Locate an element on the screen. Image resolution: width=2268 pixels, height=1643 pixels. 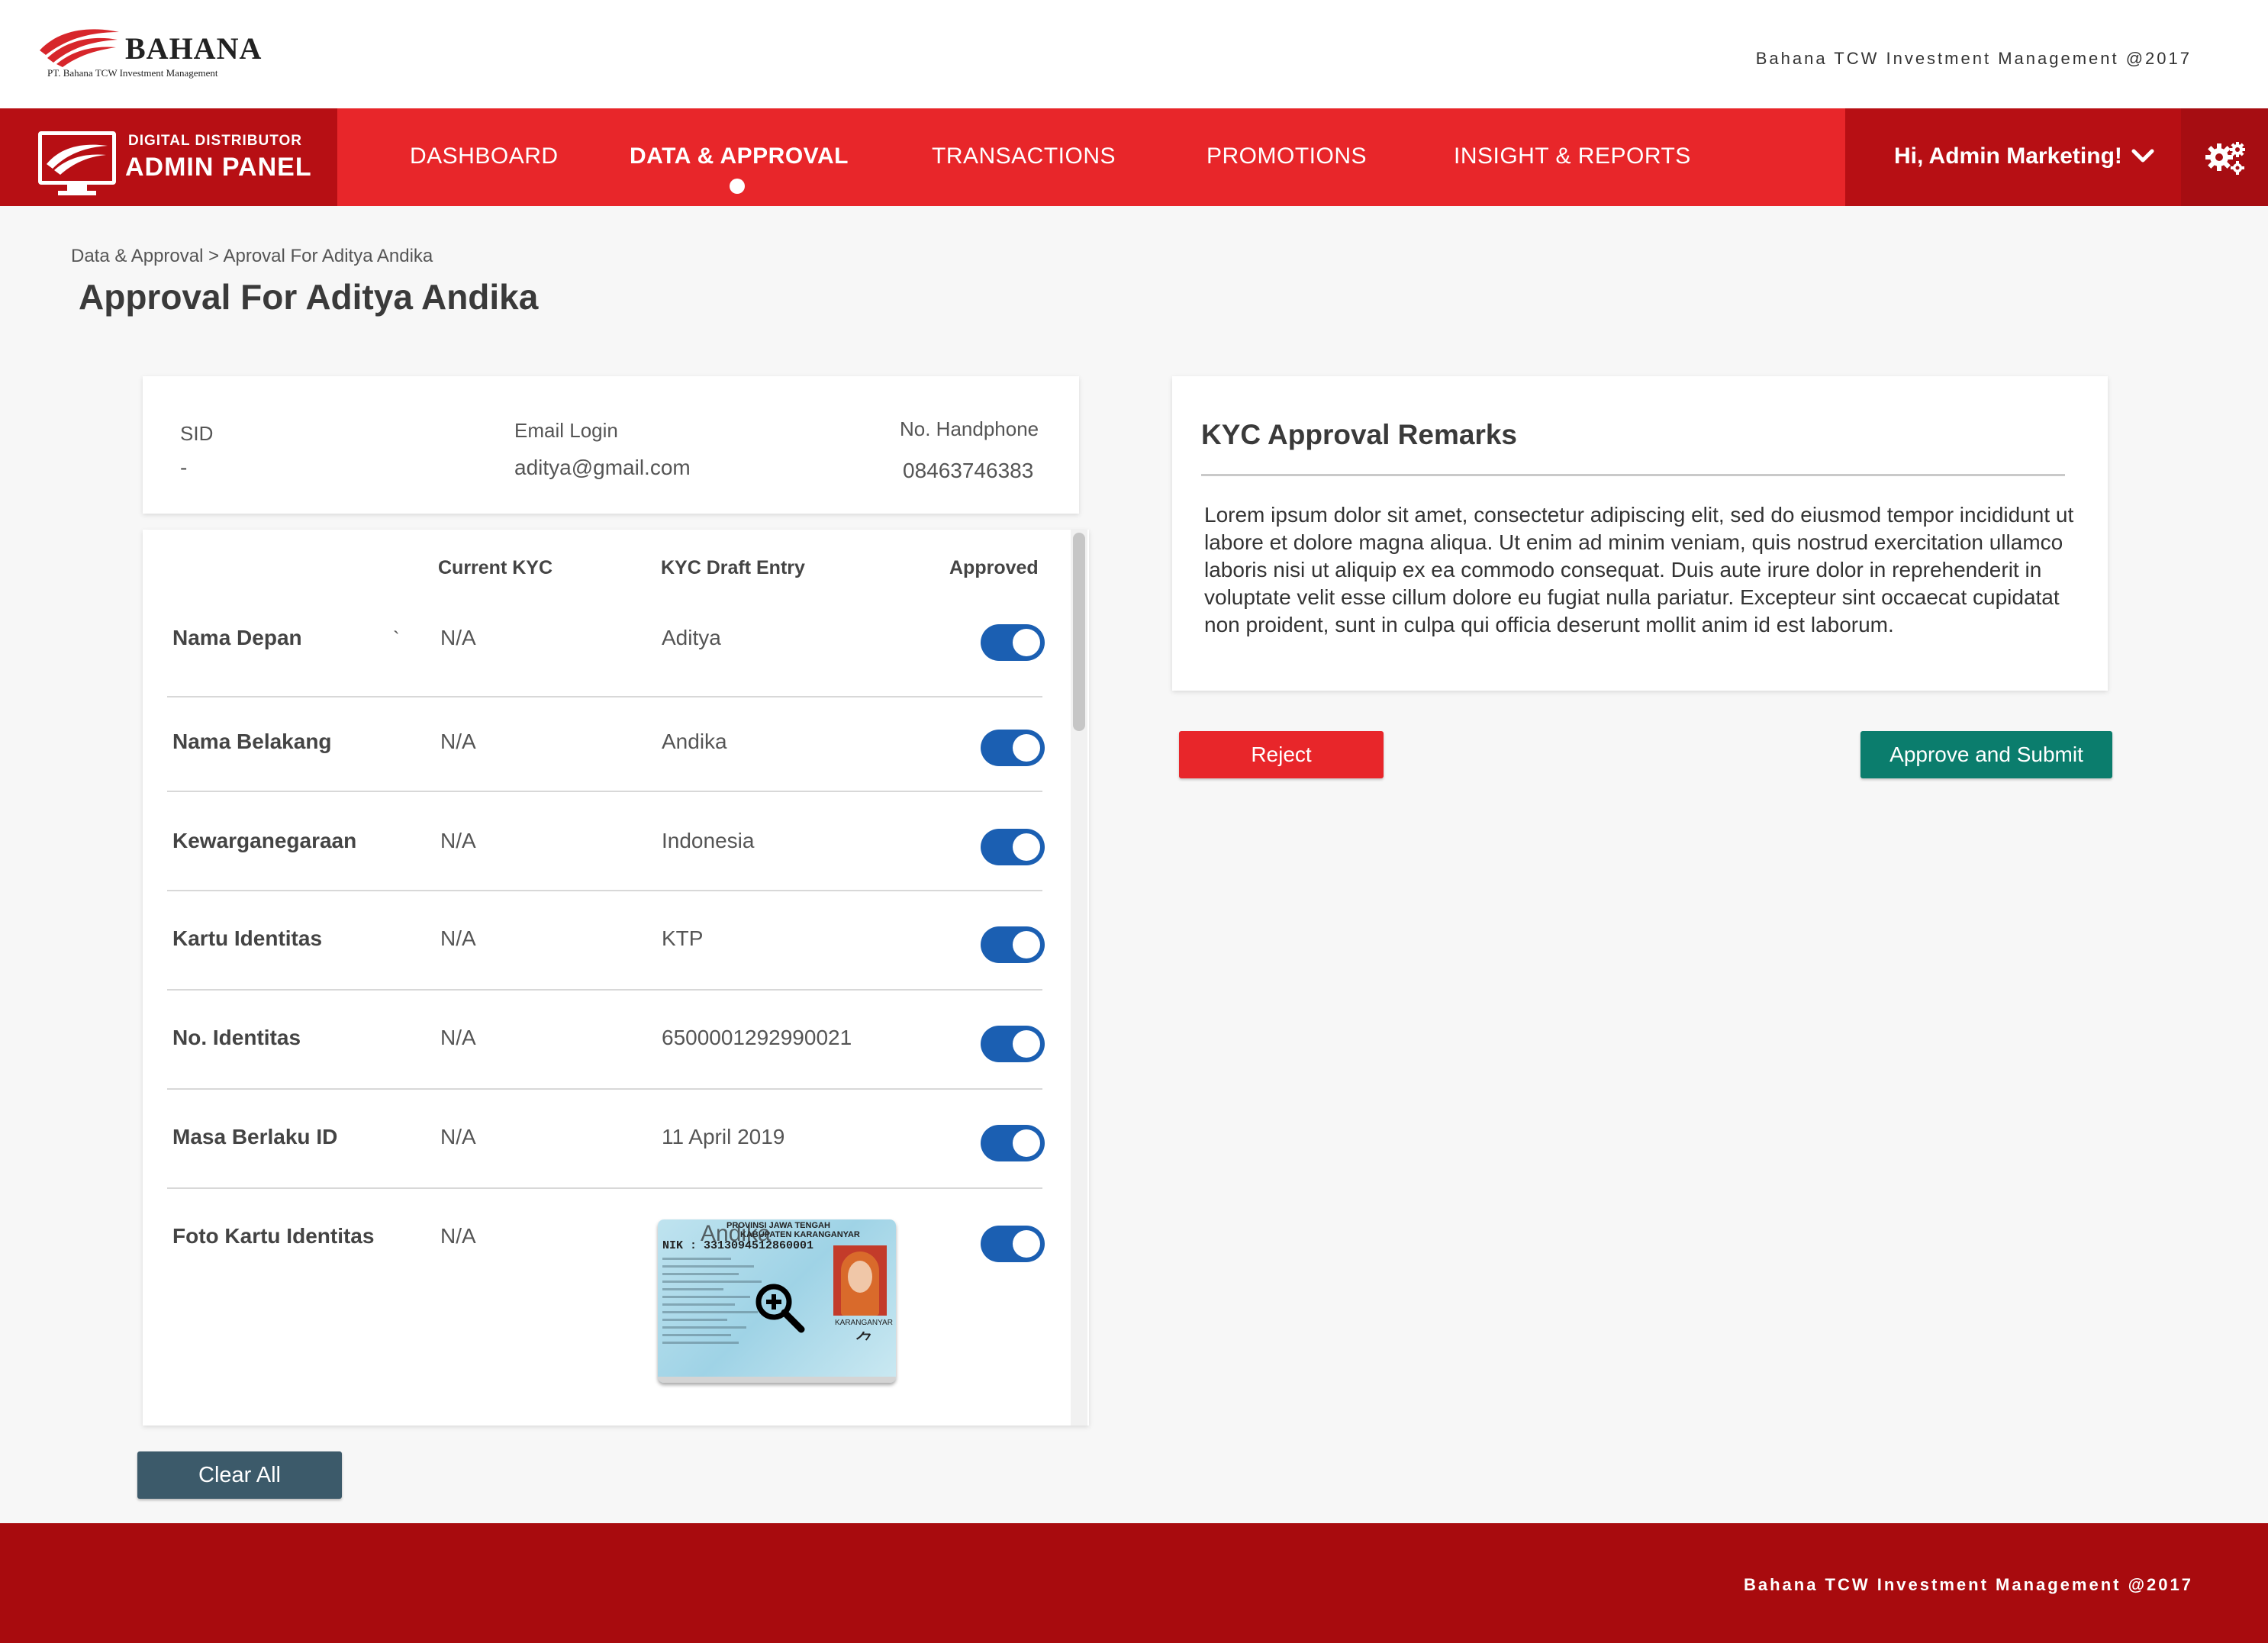
user-menu: Hi, Admin Marketing! is located at coordinates (2013, 157).